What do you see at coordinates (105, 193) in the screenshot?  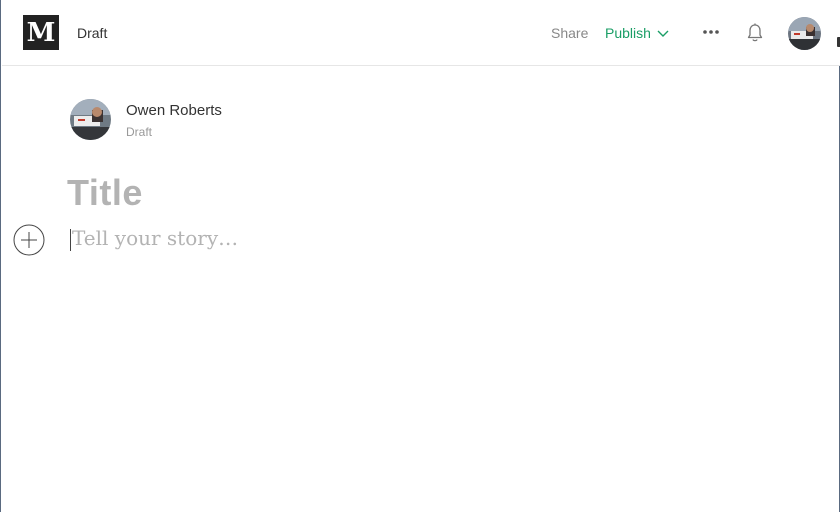 I see `title-placeholder: Title` at bounding box center [105, 193].